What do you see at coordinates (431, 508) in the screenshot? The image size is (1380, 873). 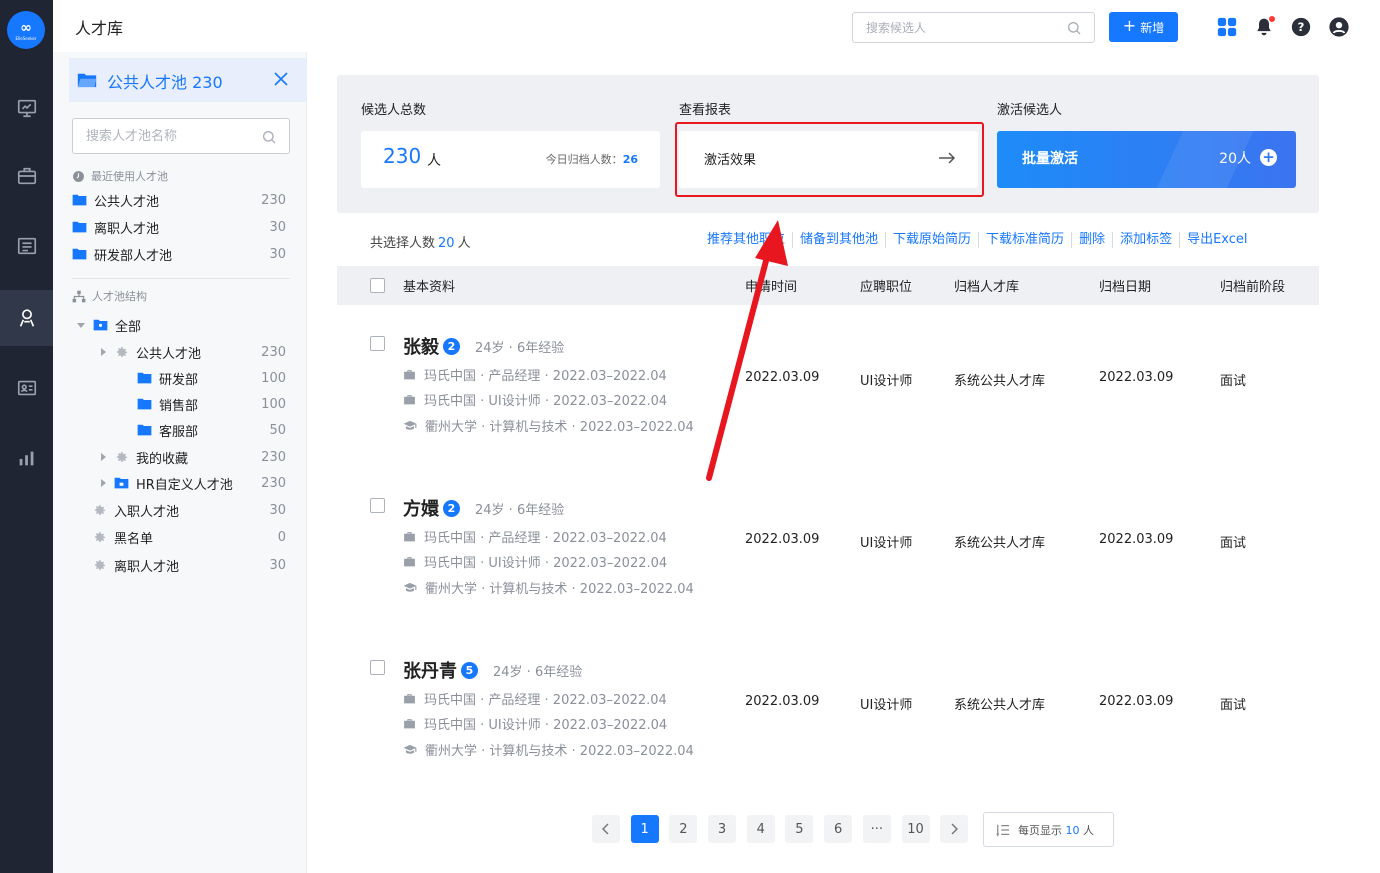 I see `candidate-name: 方嬛 2` at bounding box center [431, 508].